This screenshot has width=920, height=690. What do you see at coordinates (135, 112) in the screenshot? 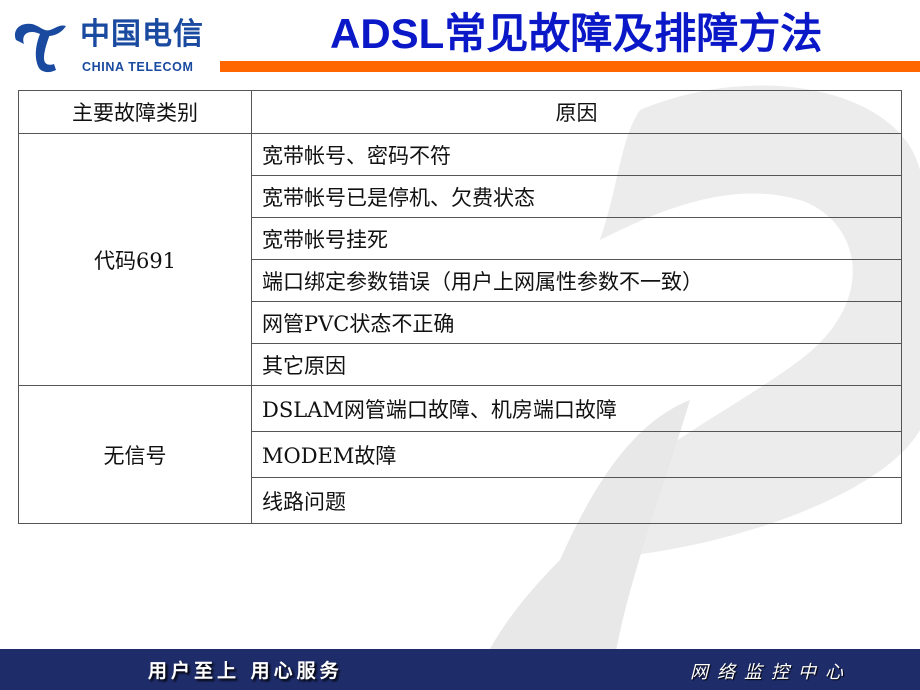
I see `header-category: 主要故障类别` at bounding box center [135, 112].